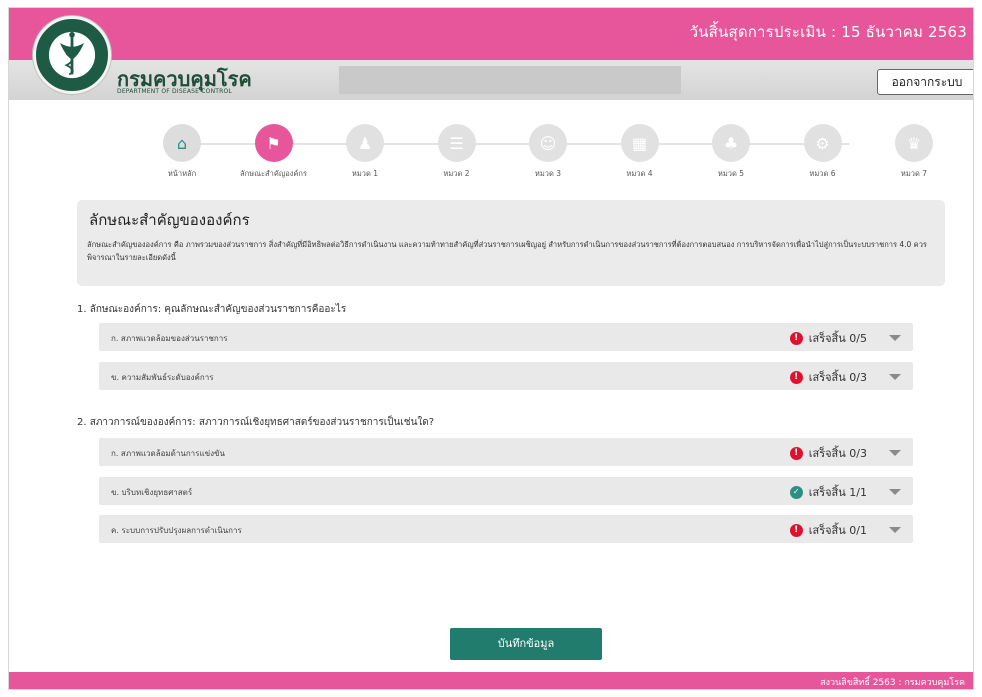 The image size is (982, 697). What do you see at coordinates (273, 143) in the screenshot?
I see `flag-icon: ⚑` at bounding box center [273, 143].